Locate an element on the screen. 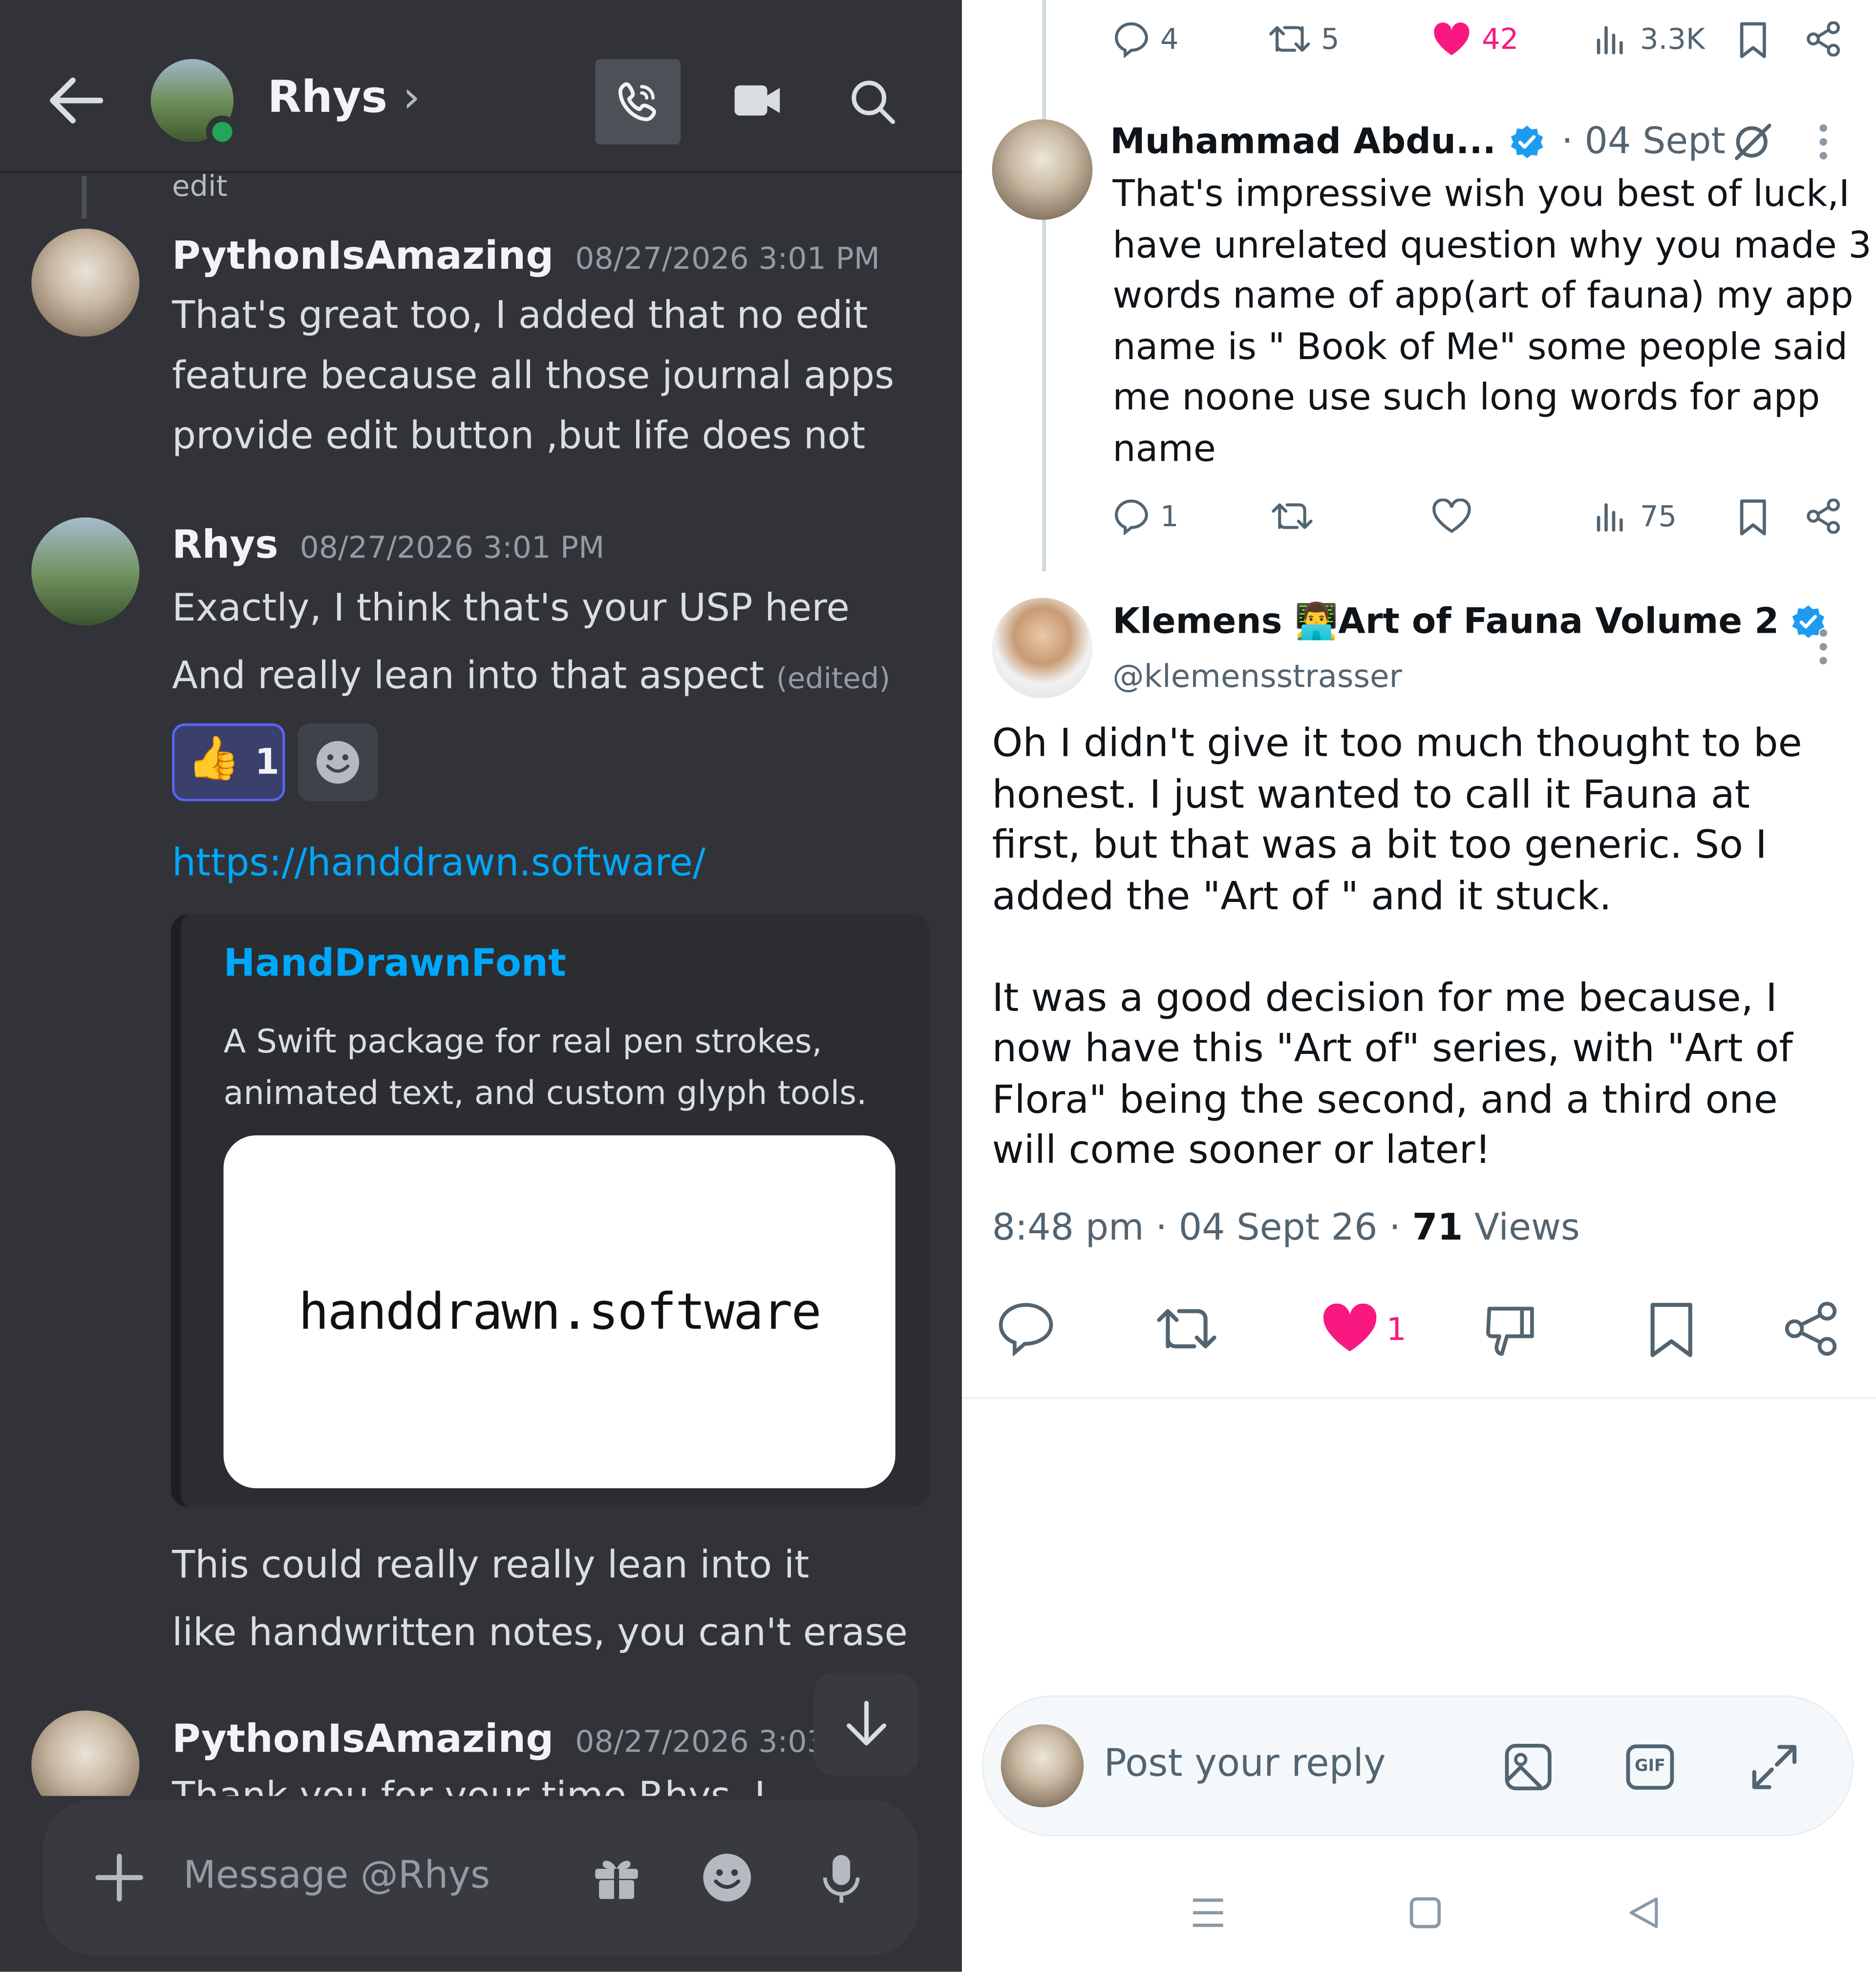 The width and height of the screenshot is (1876, 1972). message-header: PythonIsAmazing 08/27/2026 3:01 PM is located at coordinates (526, 256).